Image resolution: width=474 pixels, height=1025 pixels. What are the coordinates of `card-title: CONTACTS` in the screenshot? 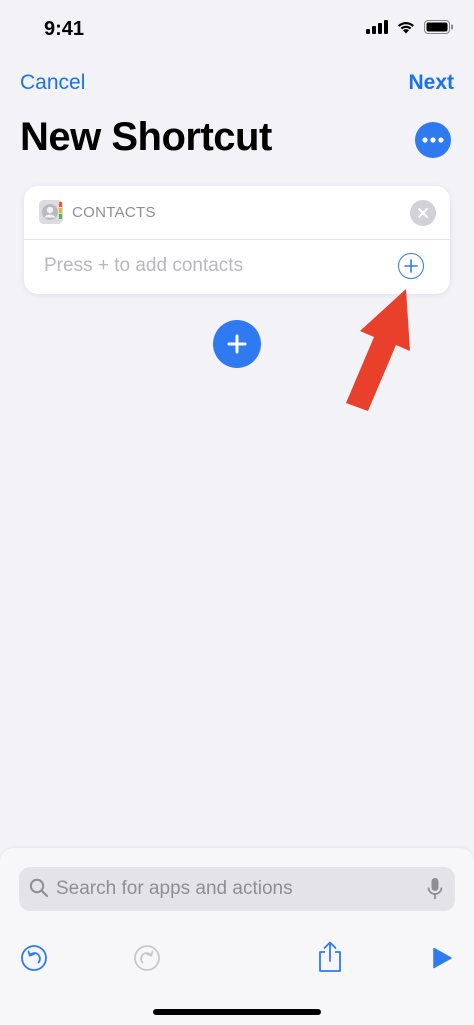 It's located at (114, 212).